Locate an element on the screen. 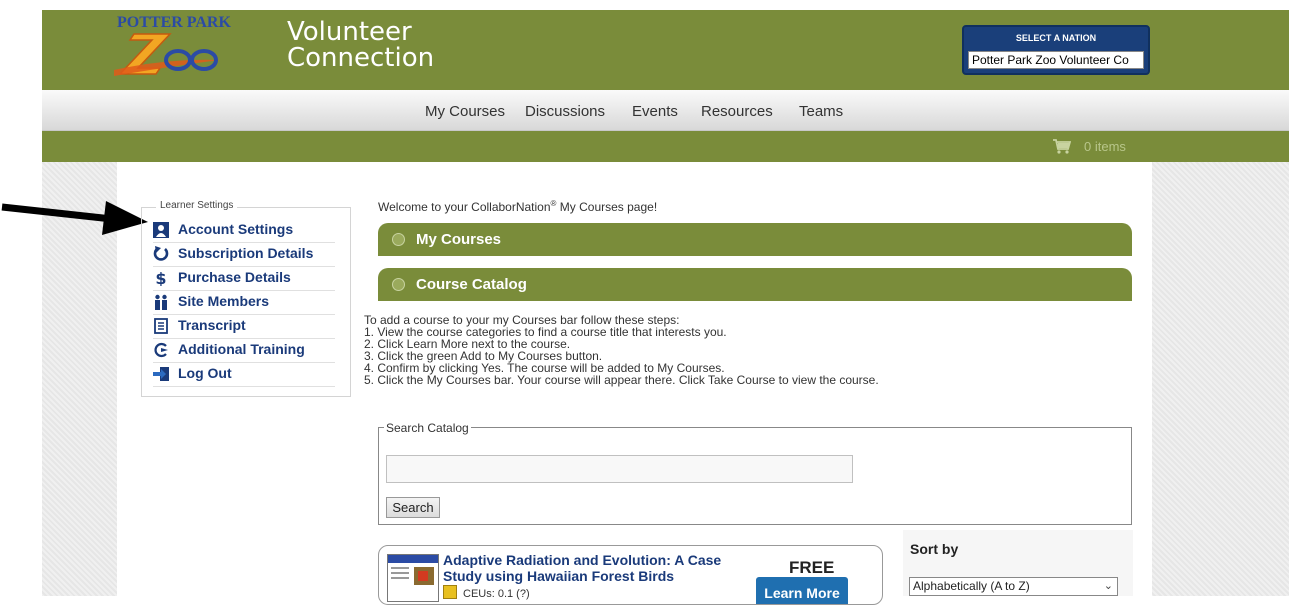 The width and height of the screenshot is (1289, 605). learn-more-button: Learn More is located at coordinates (802, 590).